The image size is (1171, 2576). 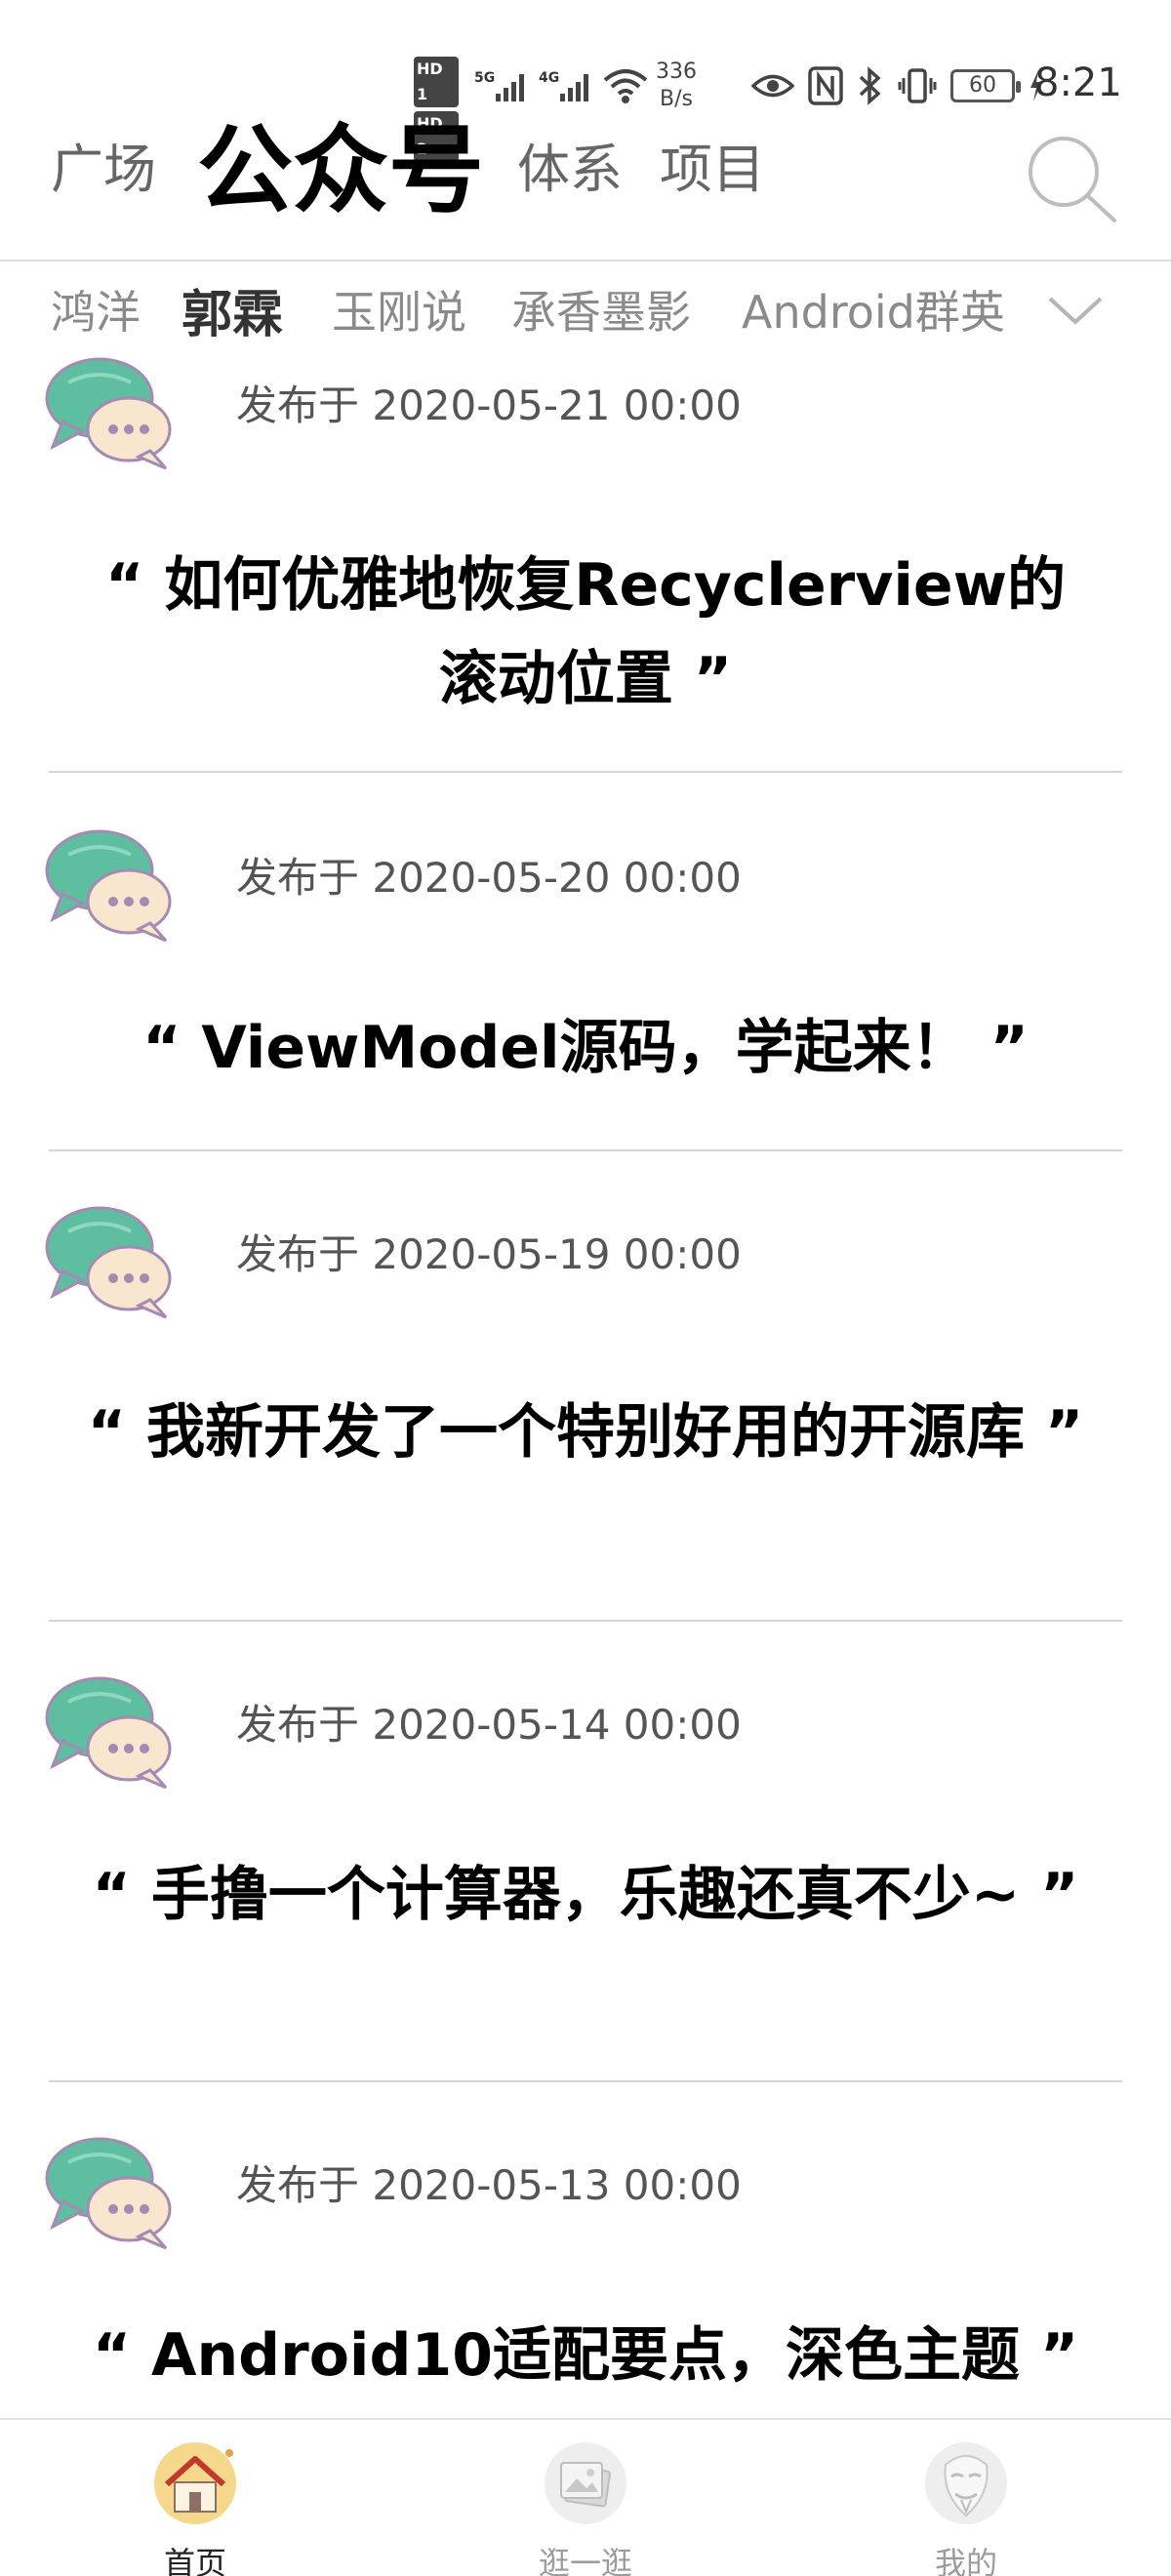 What do you see at coordinates (489, 2185) in the screenshot?
I see `publish-date: 发布于 2020-05-13 00:00` at bounding box center [489, 2185].